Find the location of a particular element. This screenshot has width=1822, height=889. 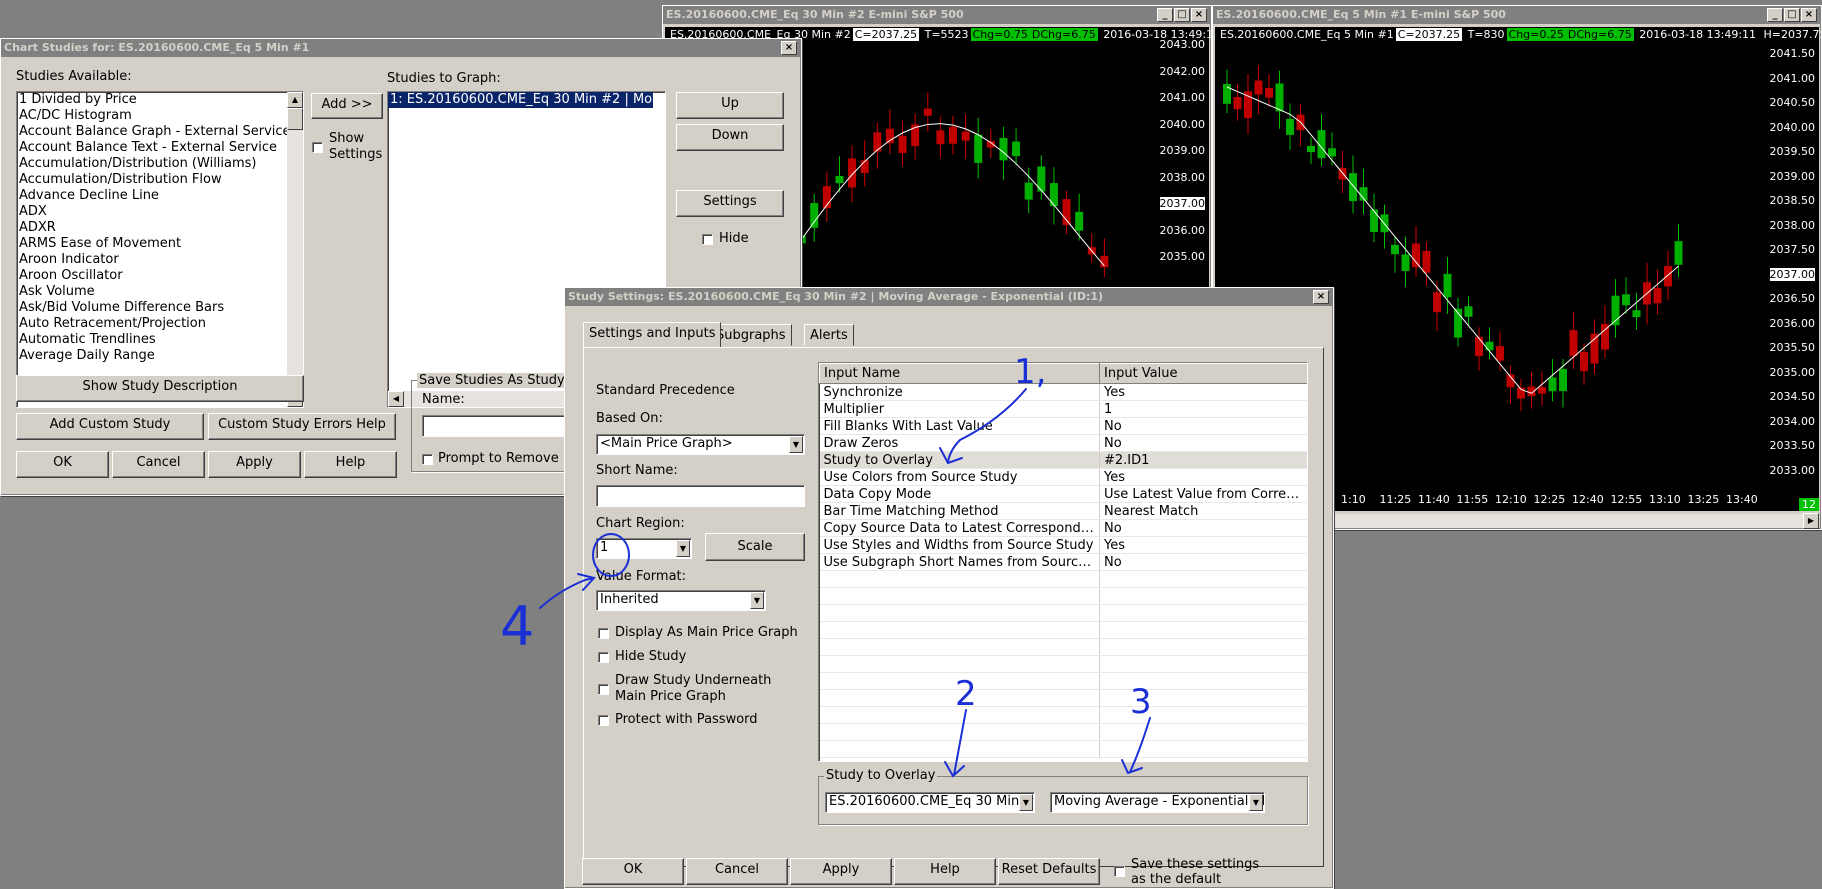

based-on-select: <Main Price Graph> ▼ is located at coordinates (700, 444).